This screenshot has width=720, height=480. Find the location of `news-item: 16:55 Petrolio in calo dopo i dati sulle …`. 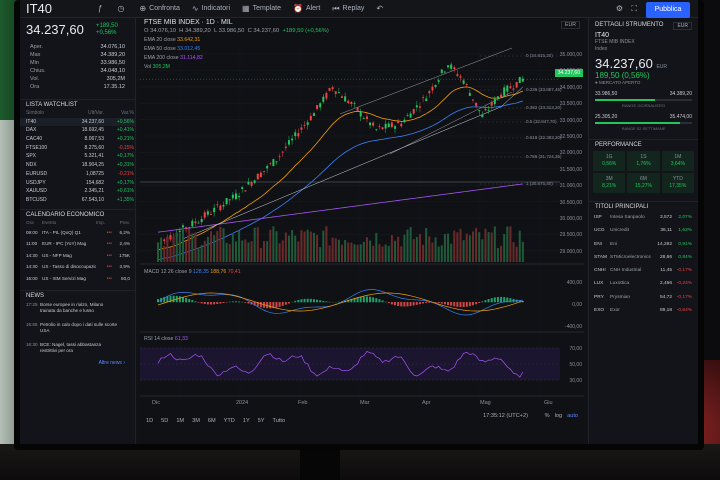

news-item: 16:55 Petrolio in calo dopo i dati sulle … is located at coordinates (77, 330).